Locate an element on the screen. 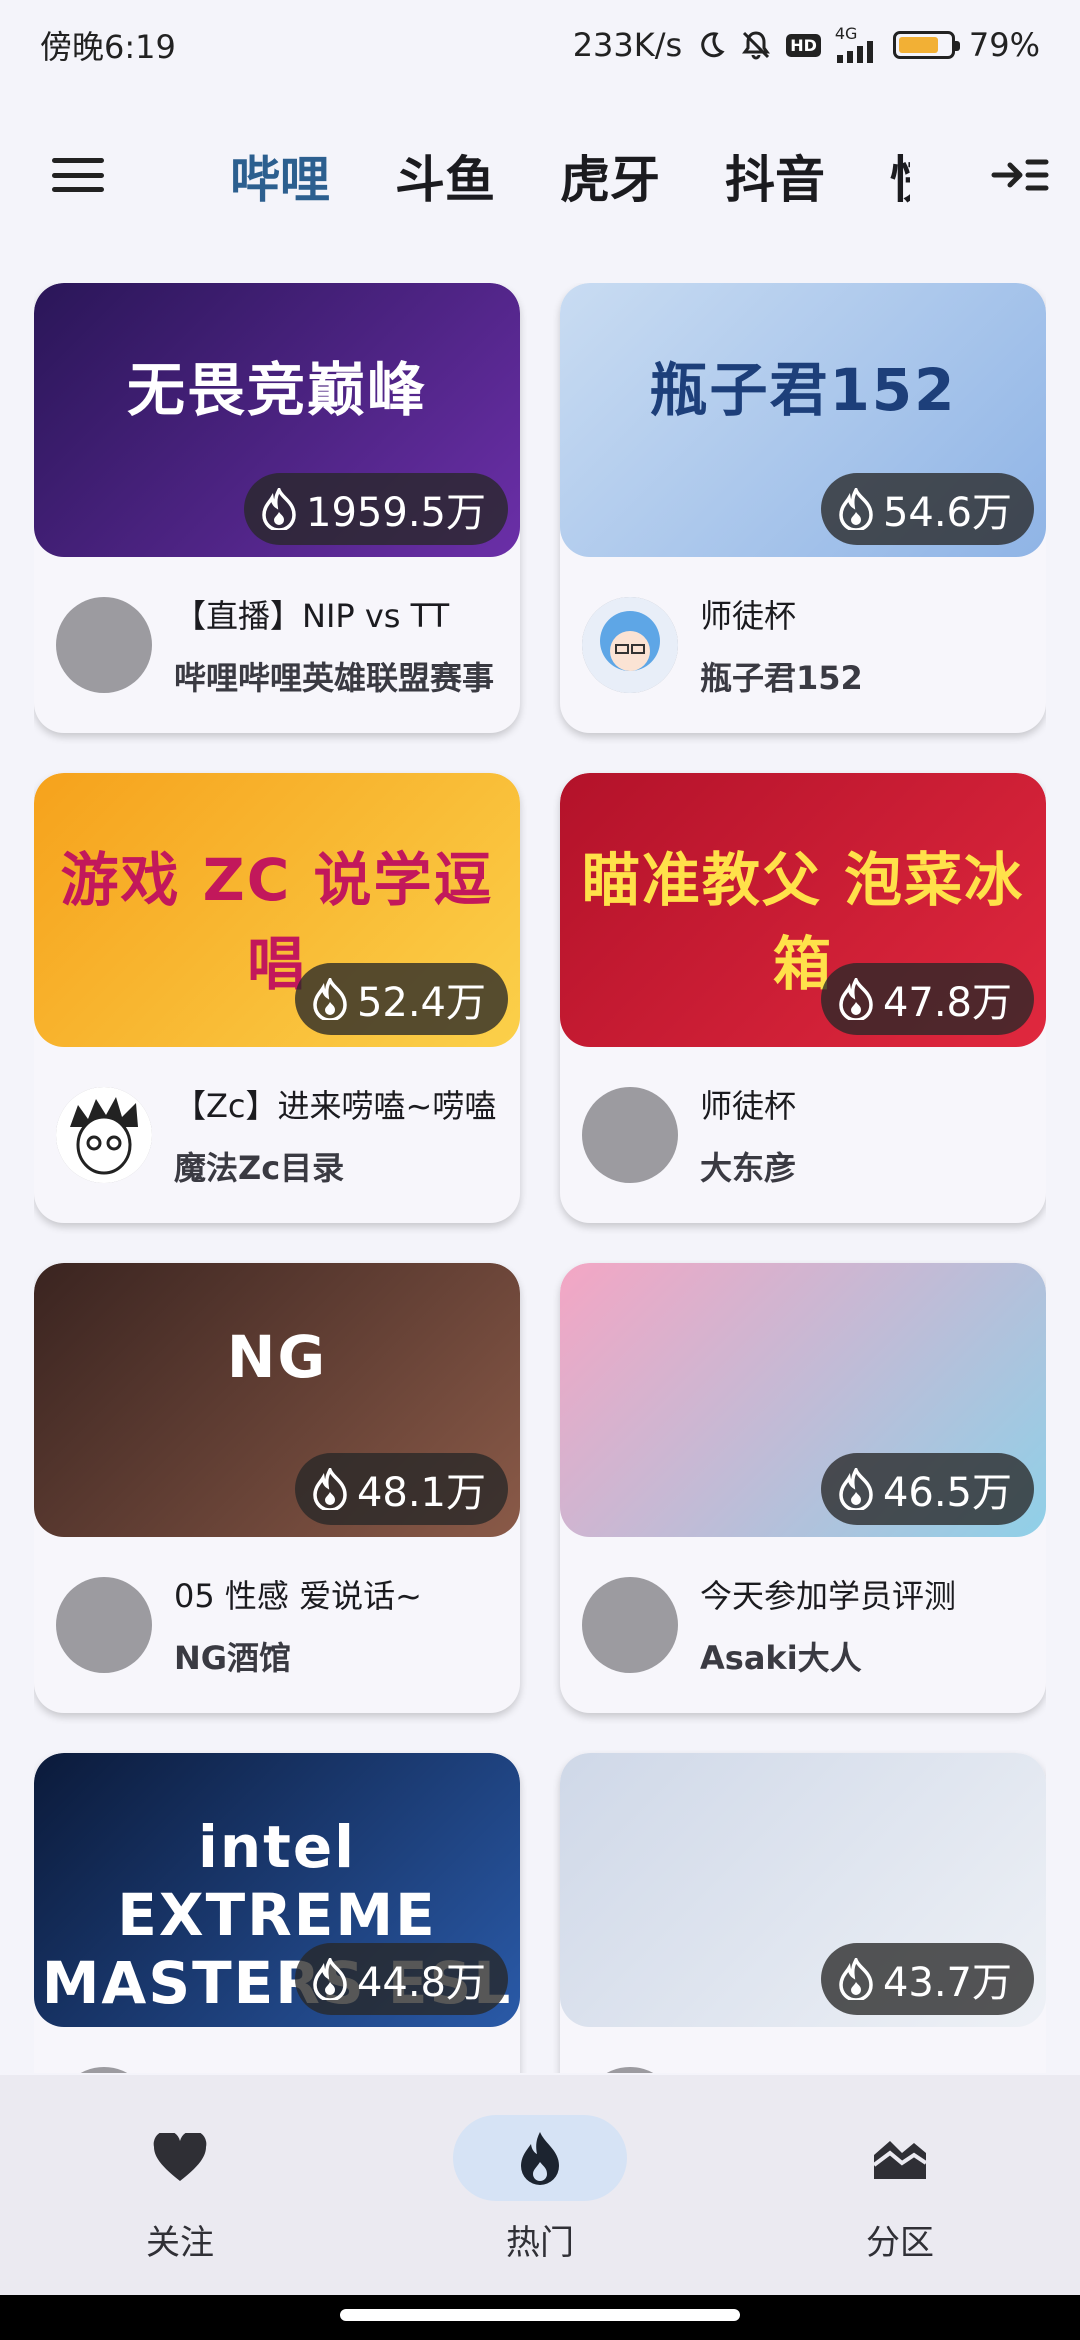 The height and width of the screenshot is (2340, 1080). stream-thumbnail: intel EXTREME MASTERS ESL 科隆2025 44.8万 is located at coordinates (277, 1890).